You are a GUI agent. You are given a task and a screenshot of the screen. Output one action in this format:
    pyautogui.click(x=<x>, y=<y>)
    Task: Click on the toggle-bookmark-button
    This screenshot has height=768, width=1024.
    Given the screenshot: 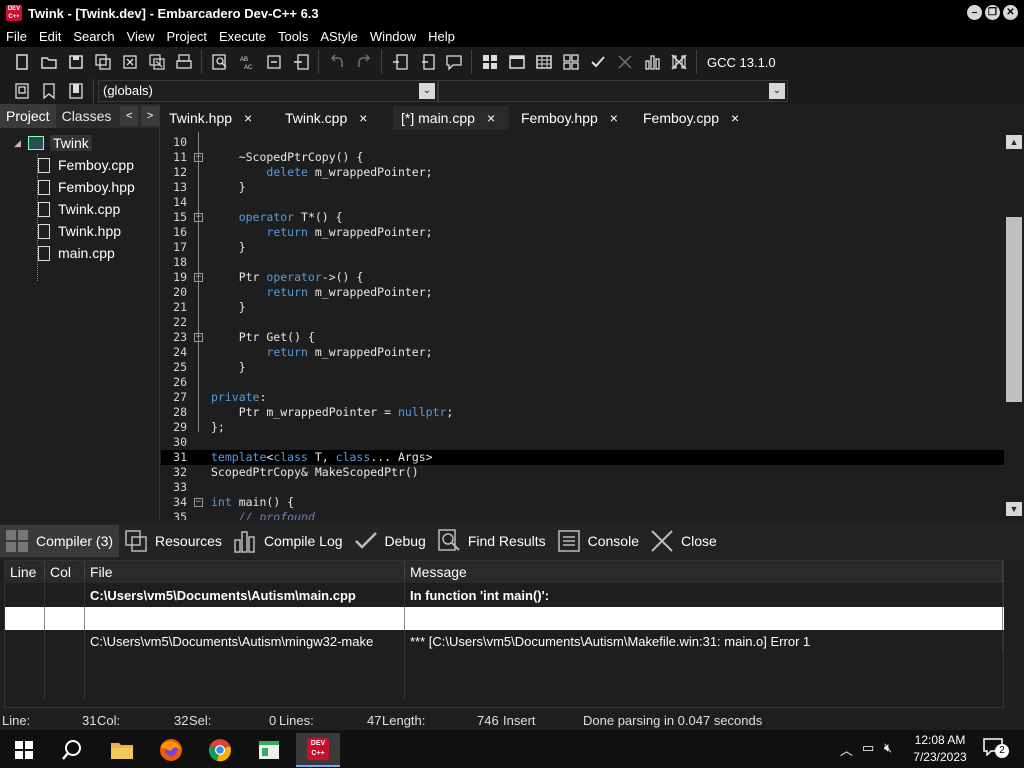 What is the action you would take?
    pyautogui.click(x=300, y=62)
    